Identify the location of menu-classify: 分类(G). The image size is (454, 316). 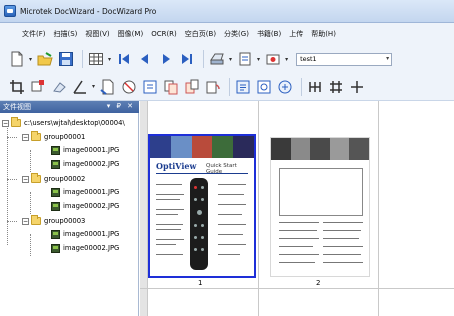
(236, 34).